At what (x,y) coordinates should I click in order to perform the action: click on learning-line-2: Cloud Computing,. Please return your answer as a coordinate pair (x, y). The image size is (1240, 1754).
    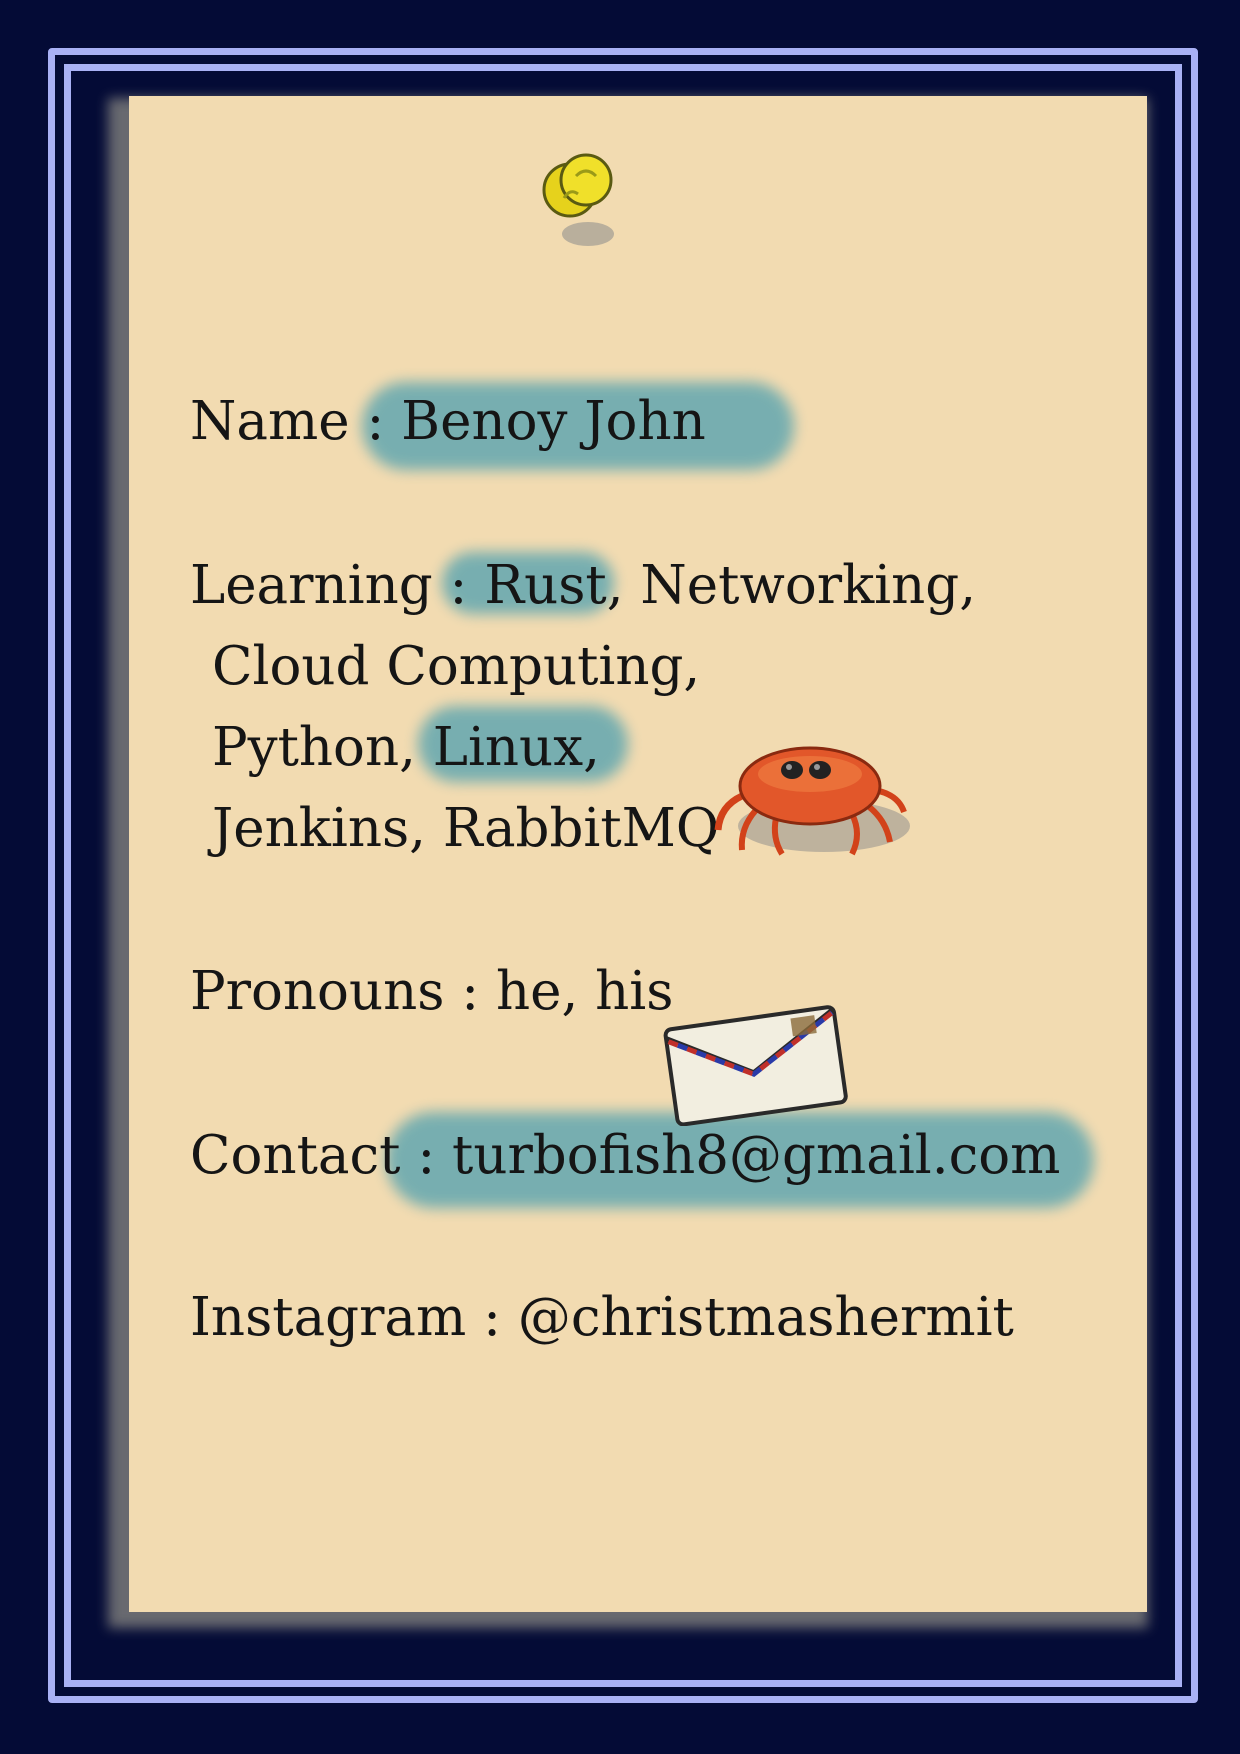
    Looking at the image, I should click on (456, 666).